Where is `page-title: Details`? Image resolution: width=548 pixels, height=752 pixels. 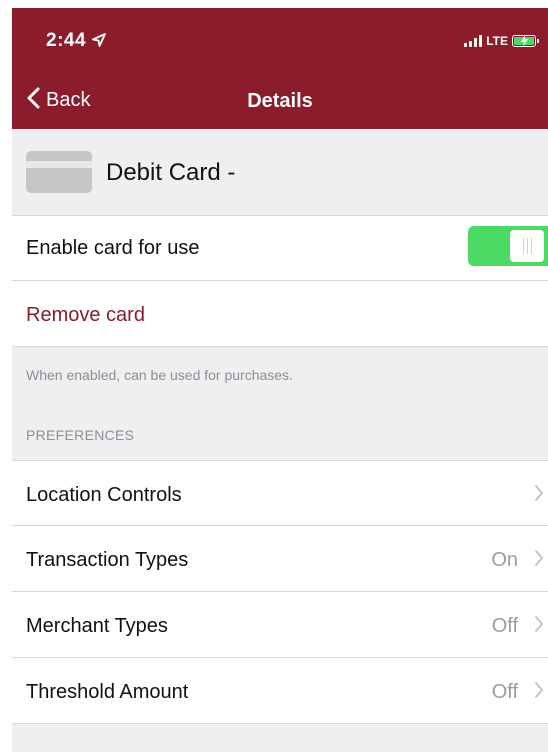 page-title: Details is located at coordinates (280, 101).